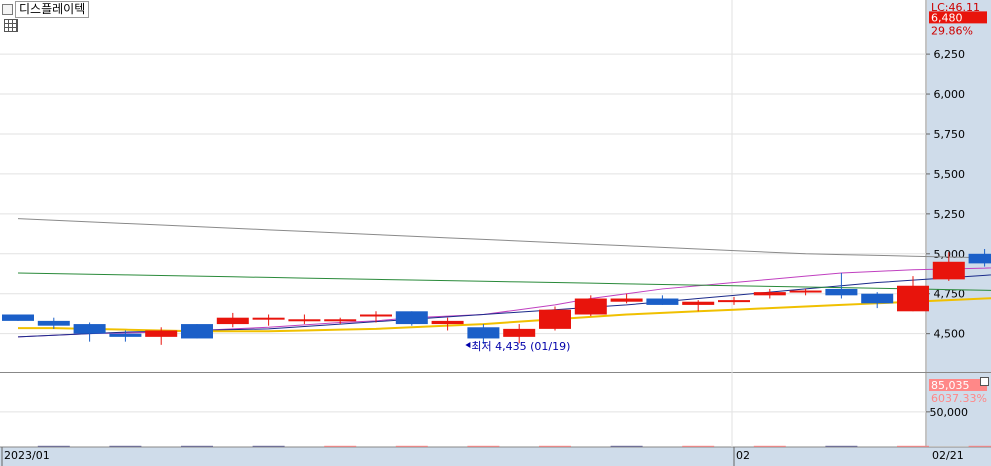  What do you see at coordinates (955, 7) in the screenshot?
I see `lc-label: LC:46.11` at bounding box center [955, 7].